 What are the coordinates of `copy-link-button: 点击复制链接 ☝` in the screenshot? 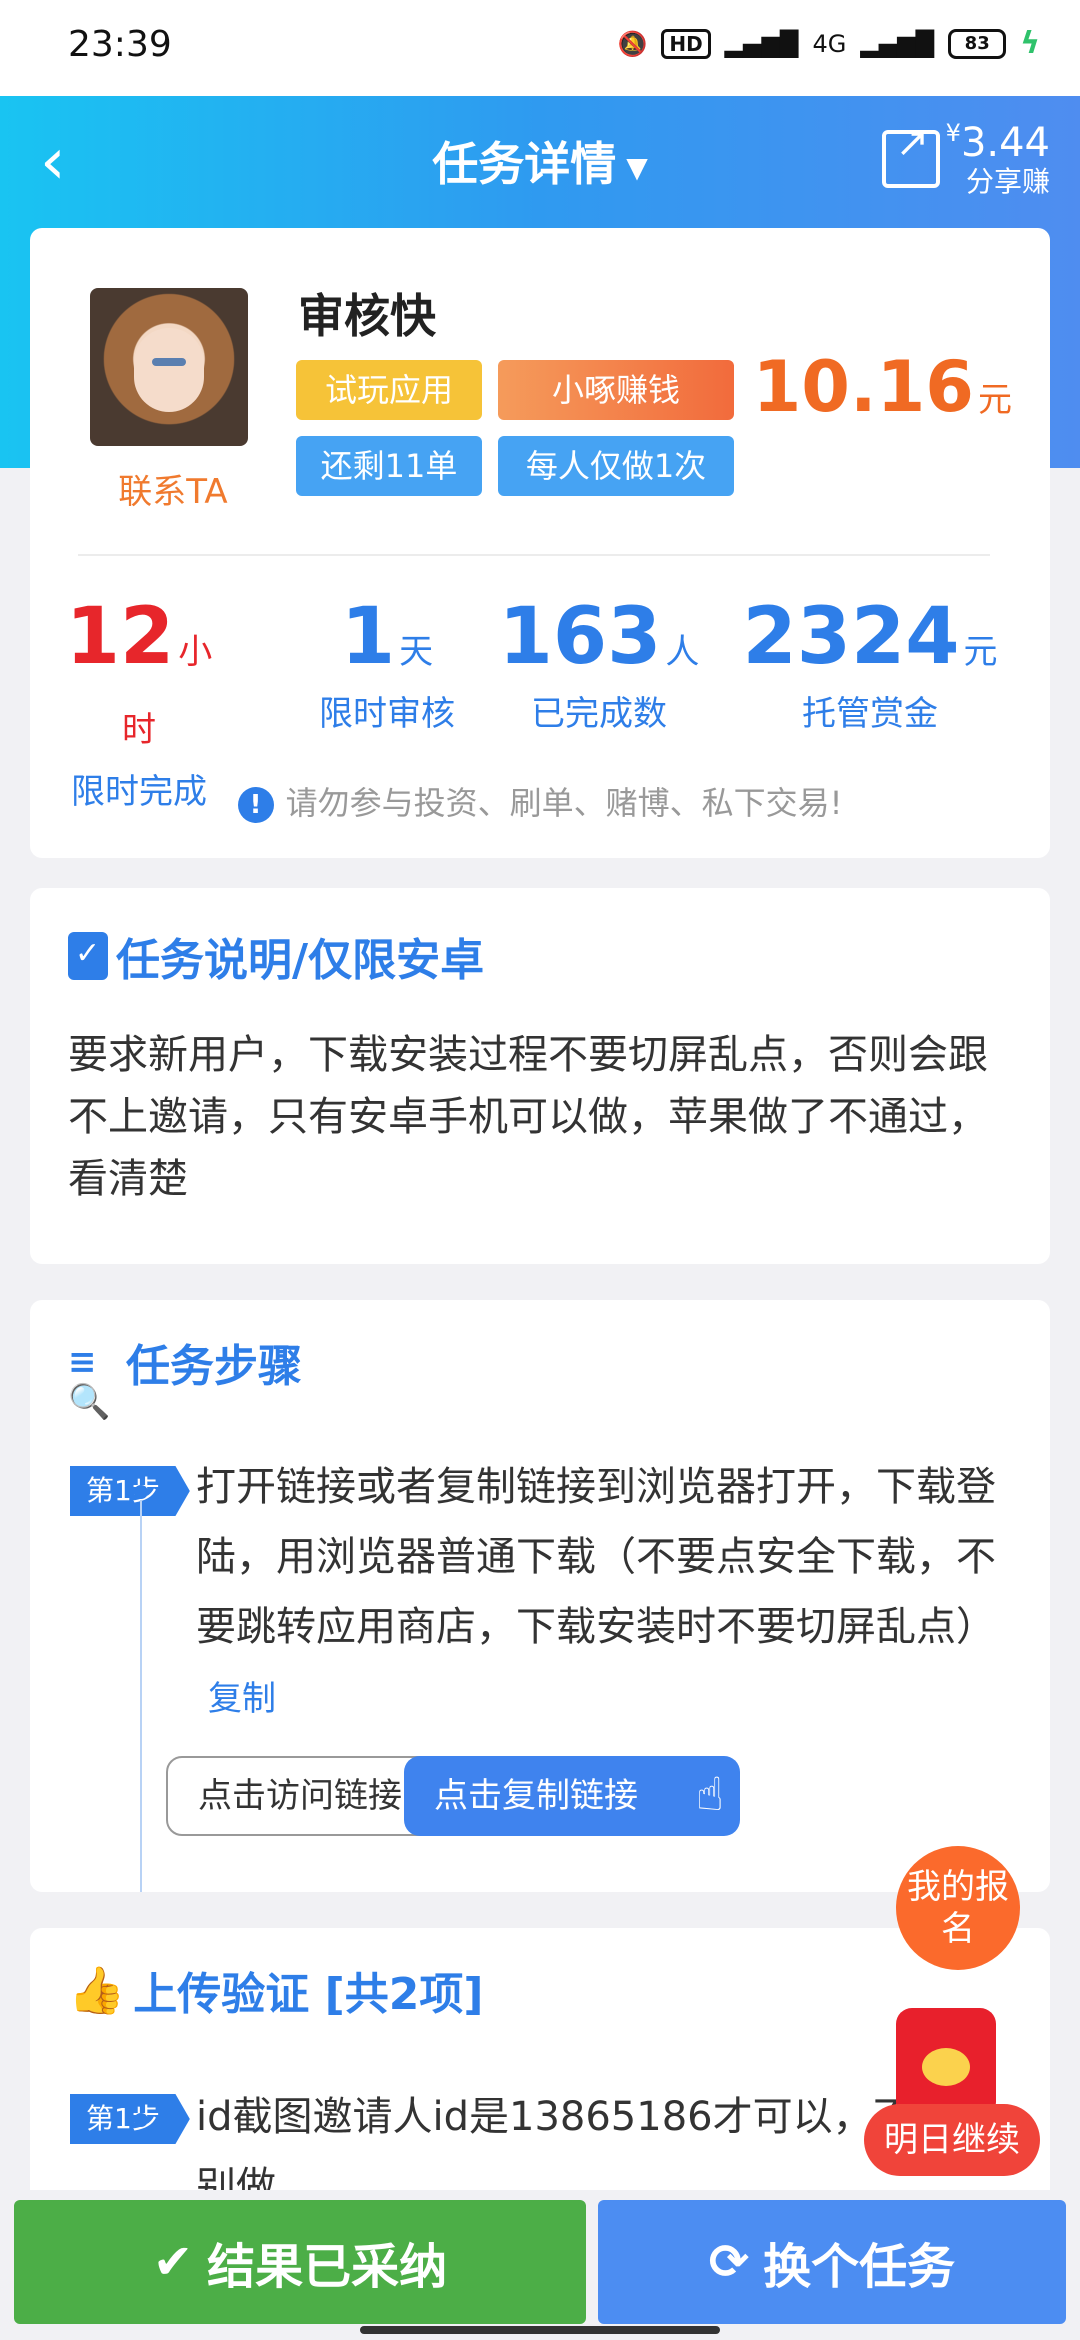 It's located at (572, 1796).